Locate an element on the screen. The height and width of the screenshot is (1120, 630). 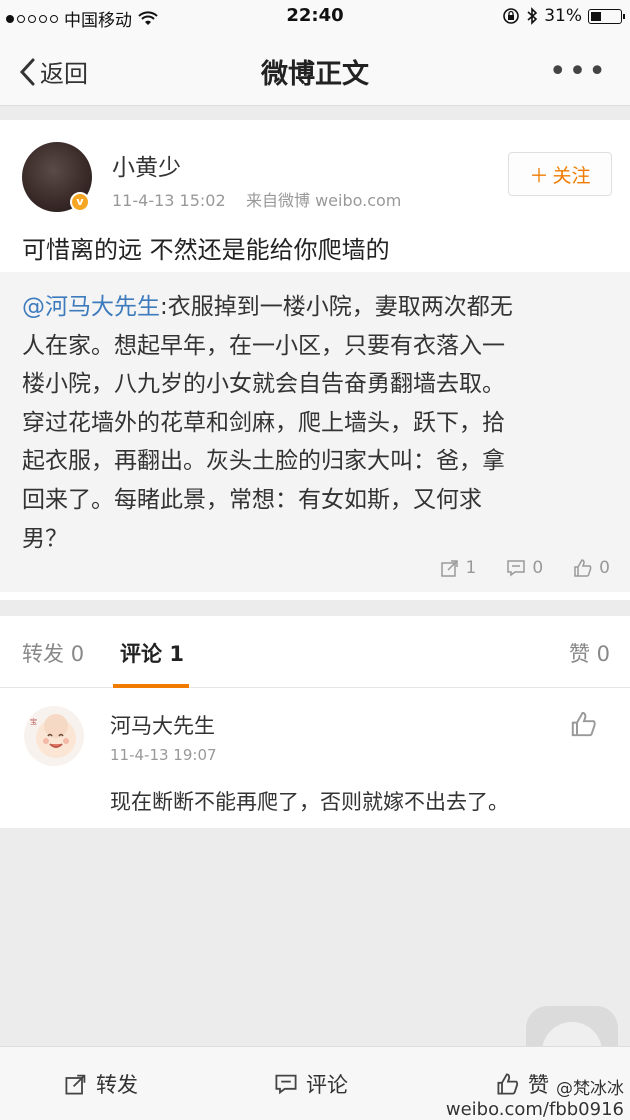
repost-line: 回来了。每睹此景，常想：有女如斯，又何求 is located at coordinates (252, 499).